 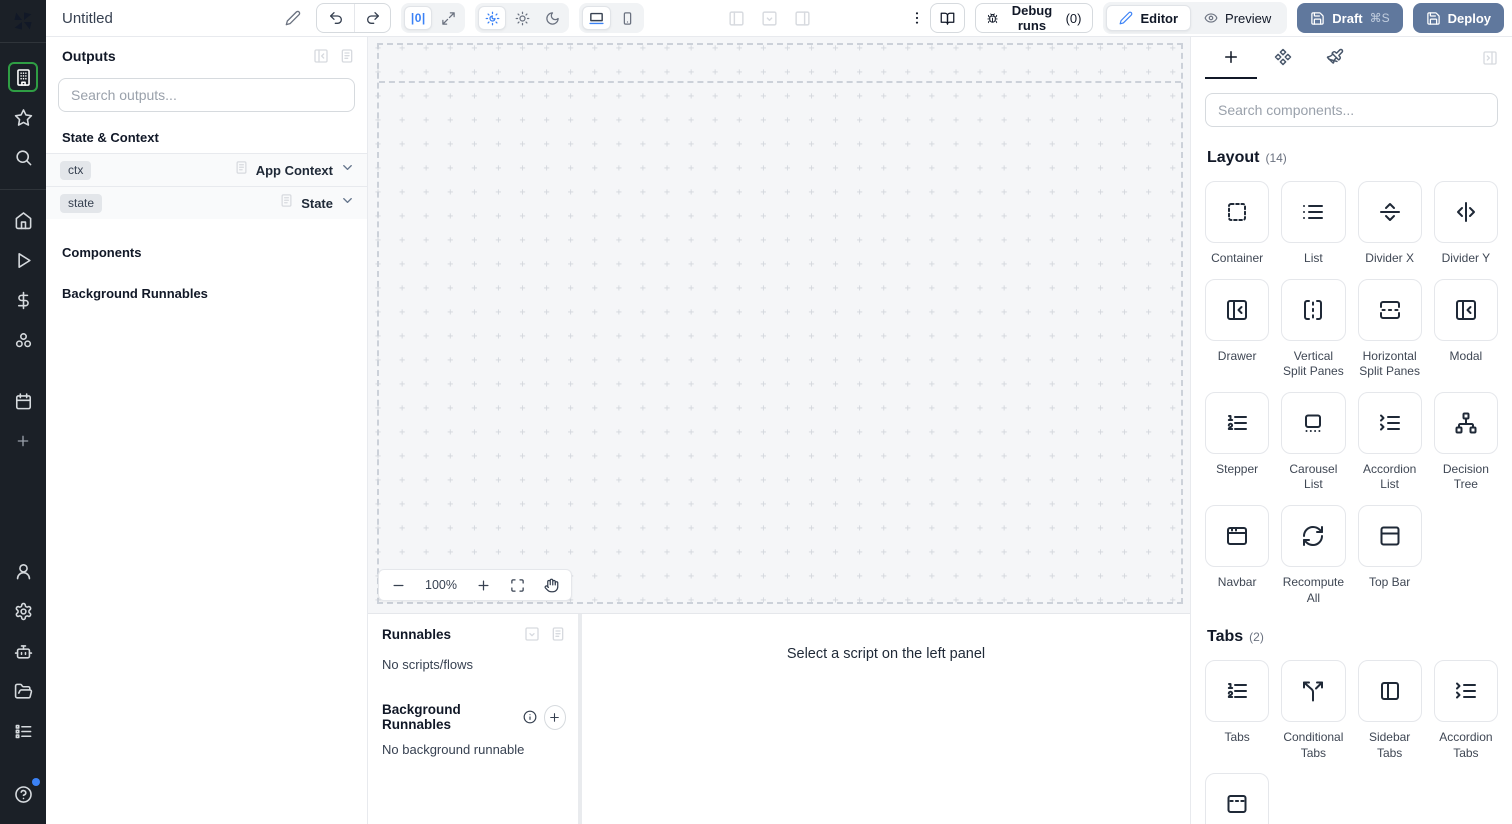 I want to click on tab-global-styling, so click(x=1335, y=58).